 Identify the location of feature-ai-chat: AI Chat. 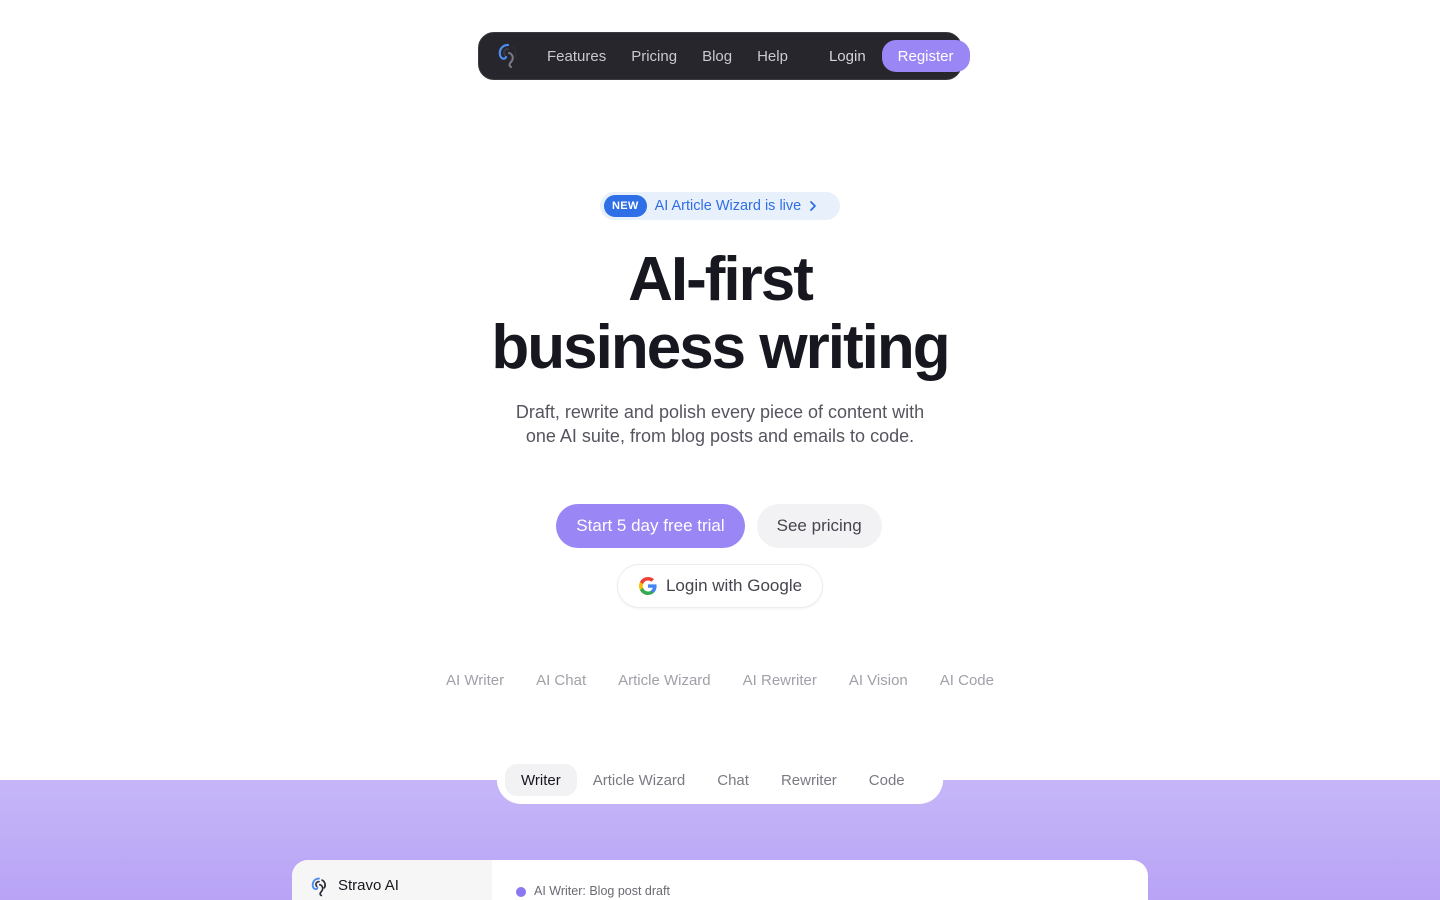
(561, 680).